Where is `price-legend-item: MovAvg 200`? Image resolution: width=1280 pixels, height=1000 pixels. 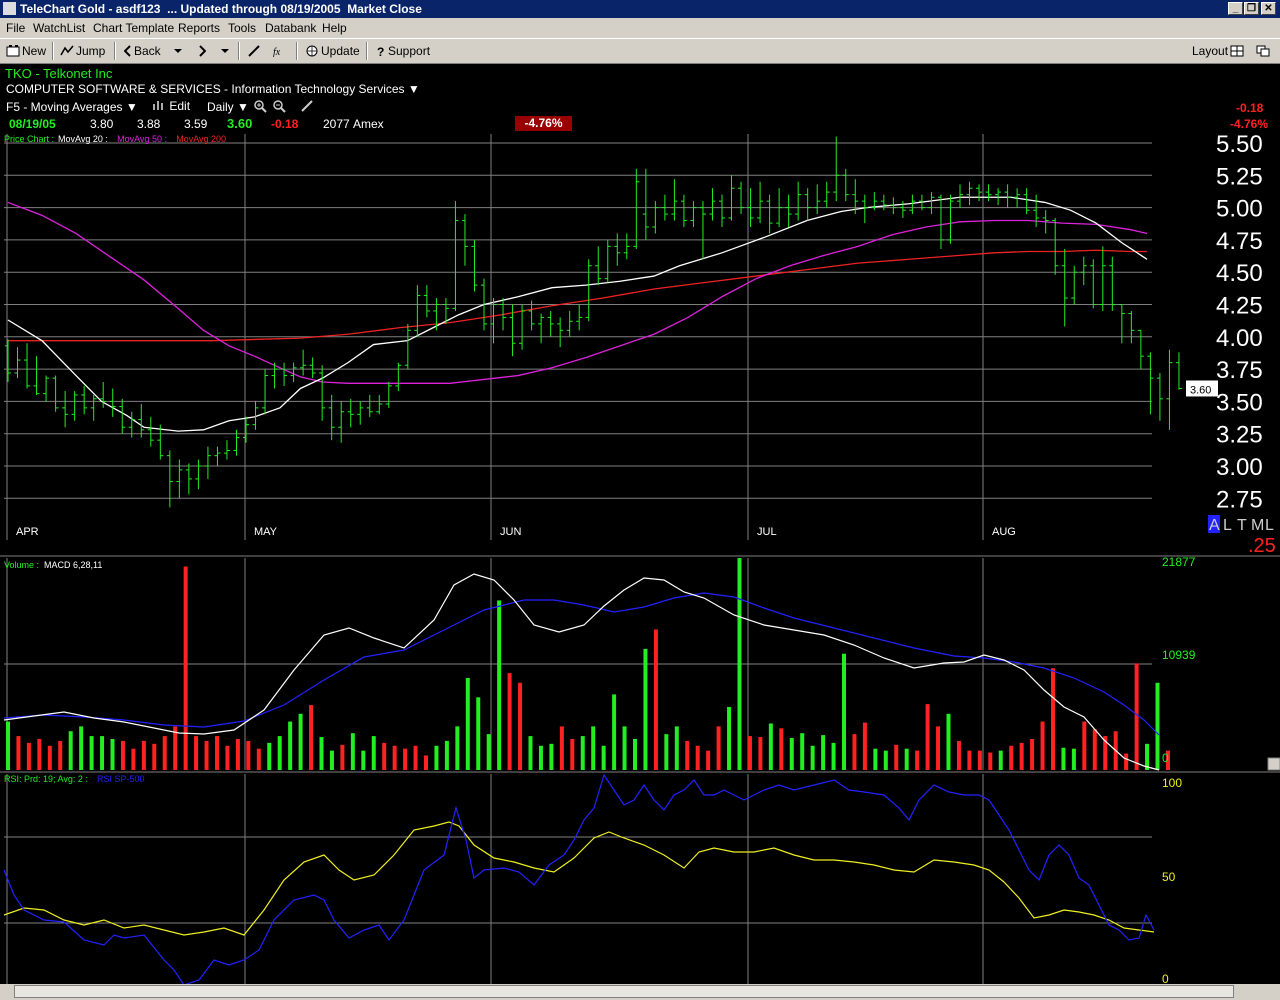 price-legend-item: MovAvg 200 is located at coordinates (201, 139).